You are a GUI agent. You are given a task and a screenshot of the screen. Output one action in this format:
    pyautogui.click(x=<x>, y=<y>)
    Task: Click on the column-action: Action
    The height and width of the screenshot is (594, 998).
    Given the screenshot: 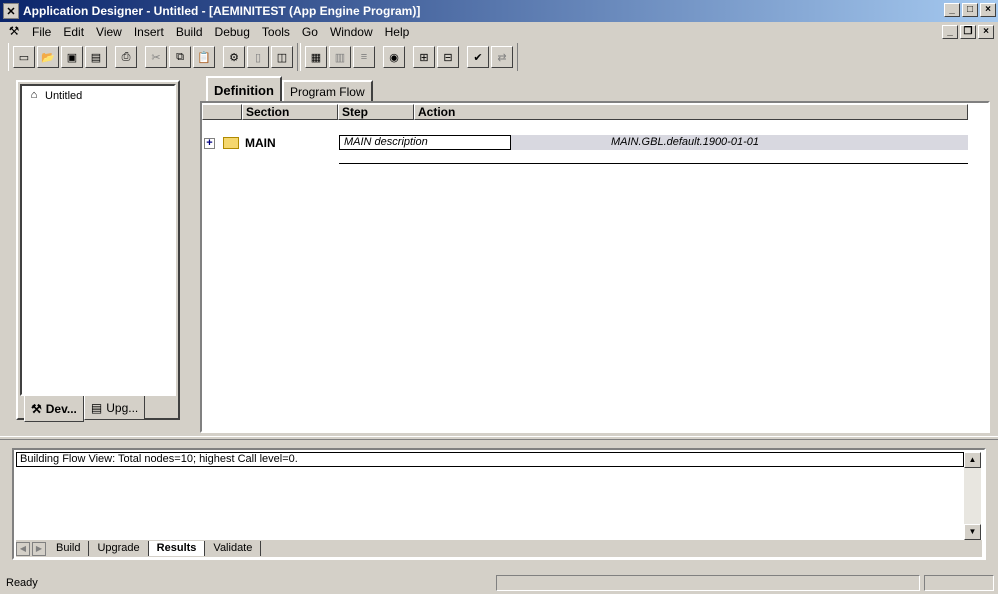 What is the action you would take?
    pyautogui.click(x=691, y=112)
    